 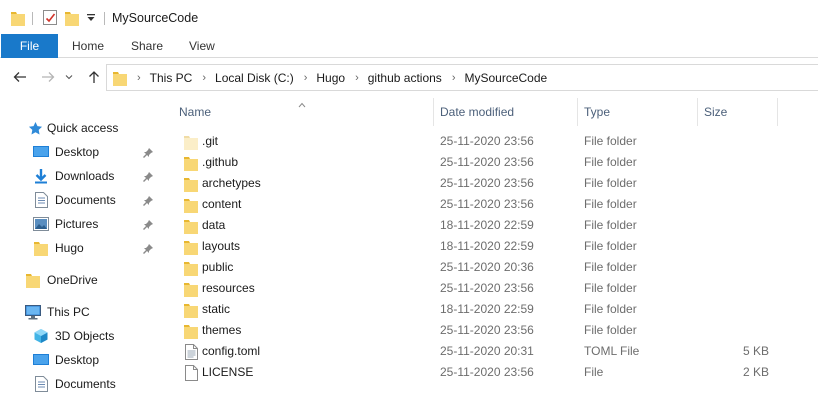 I want to click on nav-item-downloads: Downloads, so click(x=73, y=176).